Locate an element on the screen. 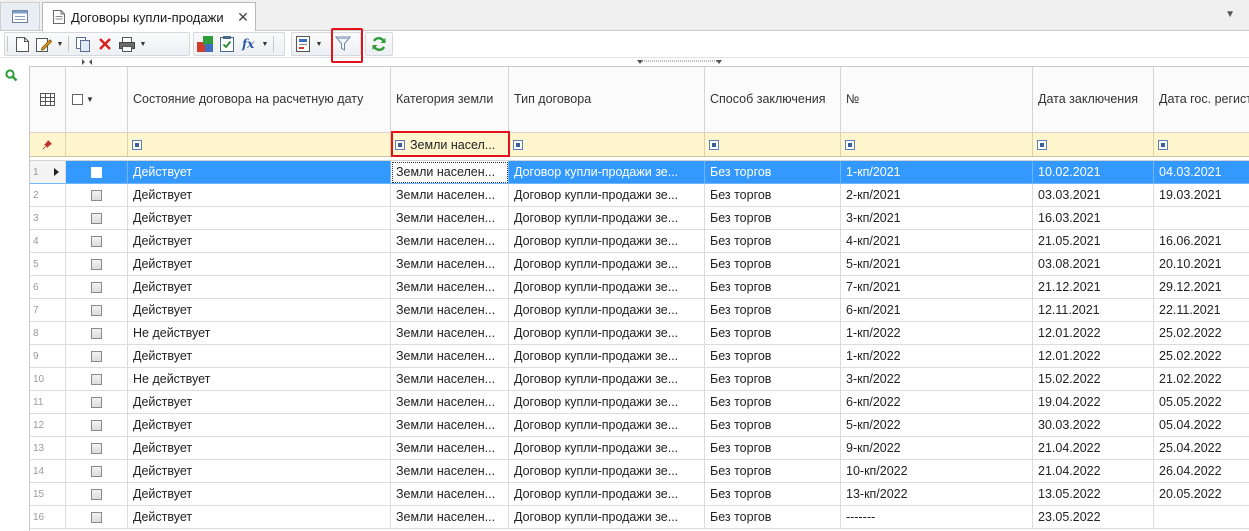  cell-date-registered: 22.11.2021 is located at coordinates (1201, 310).